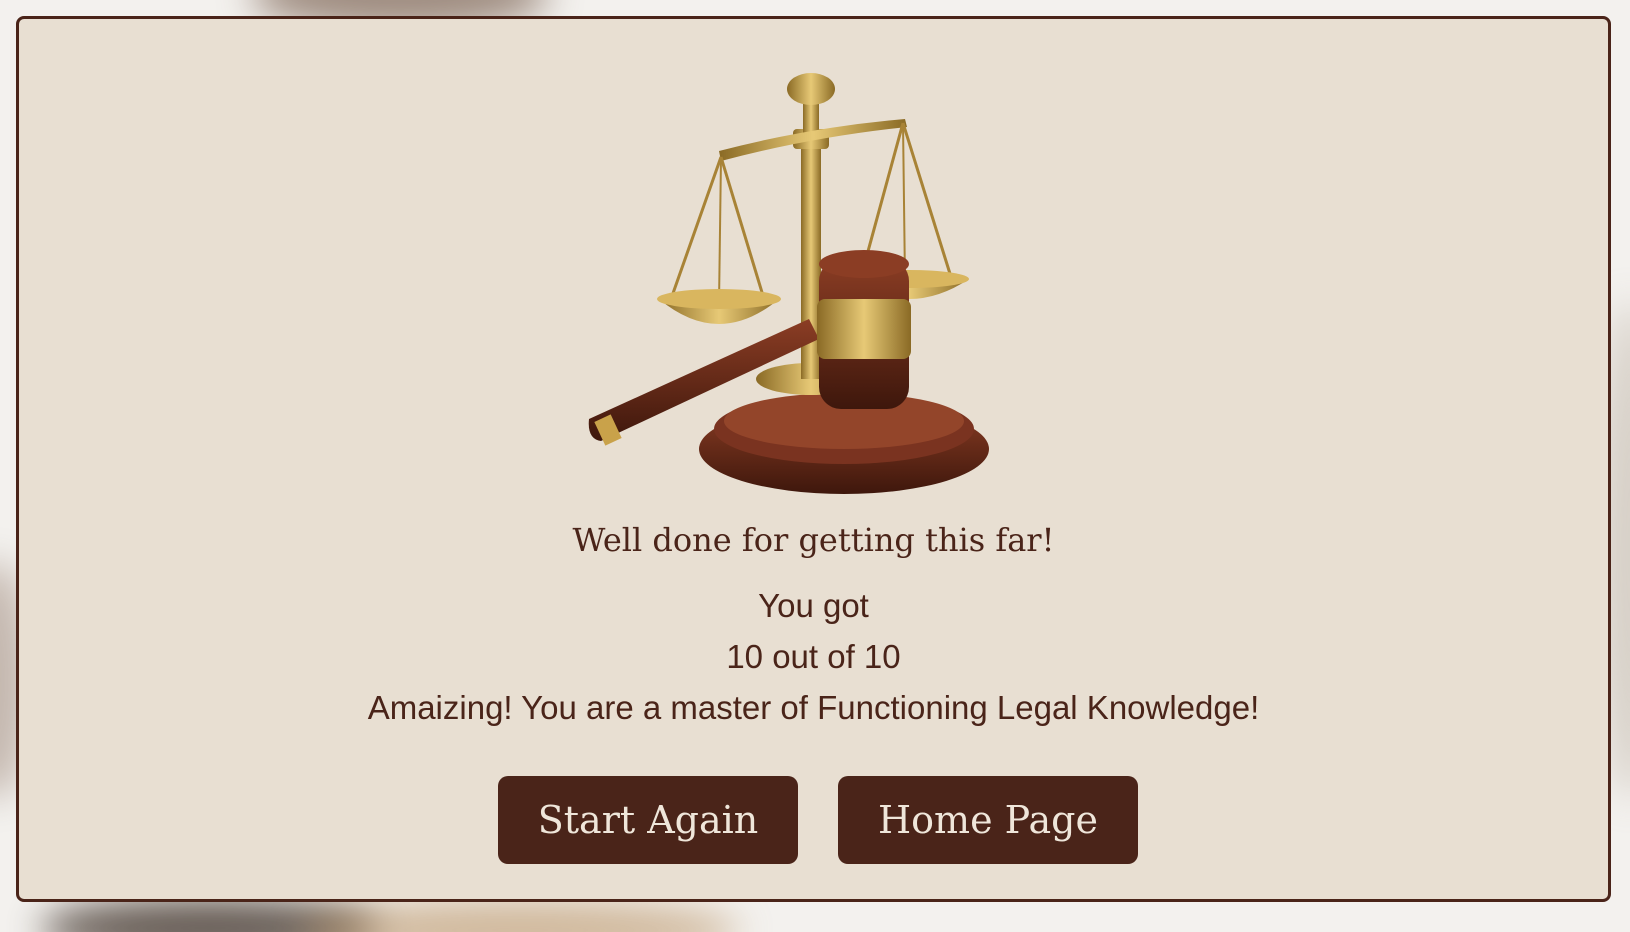 This screenshot has height=932, width=1630. Describe the element at coordinates (988, 820) in the screenshot. I see `home-page-button: Home Page` at that location.